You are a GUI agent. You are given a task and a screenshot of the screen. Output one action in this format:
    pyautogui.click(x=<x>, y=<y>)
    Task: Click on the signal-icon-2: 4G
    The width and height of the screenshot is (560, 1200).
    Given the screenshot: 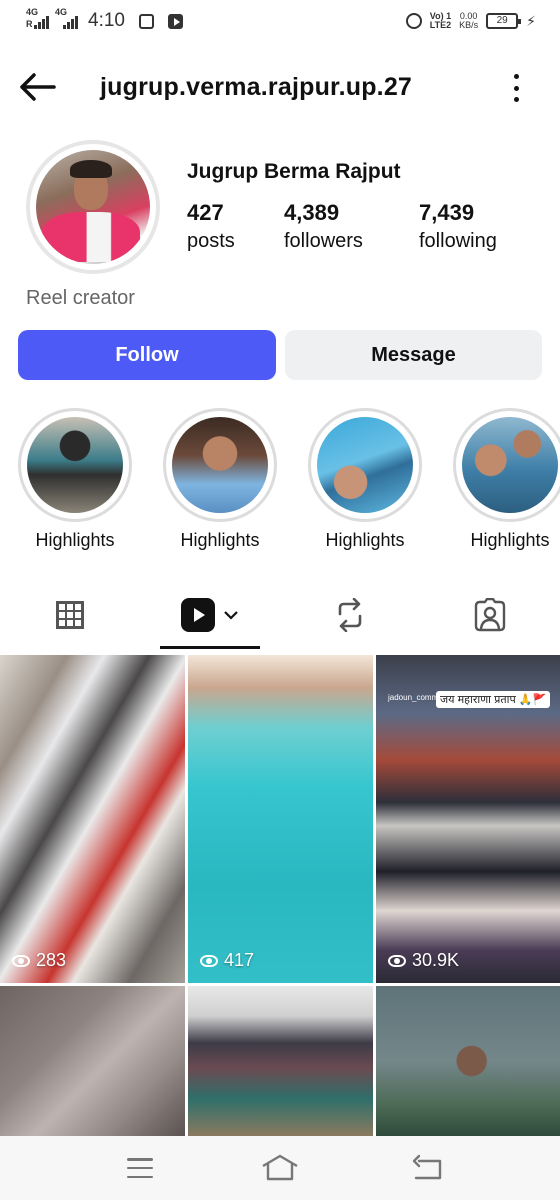 What is the action you would take?
    pyautogui.click(x=66, y=18)
    